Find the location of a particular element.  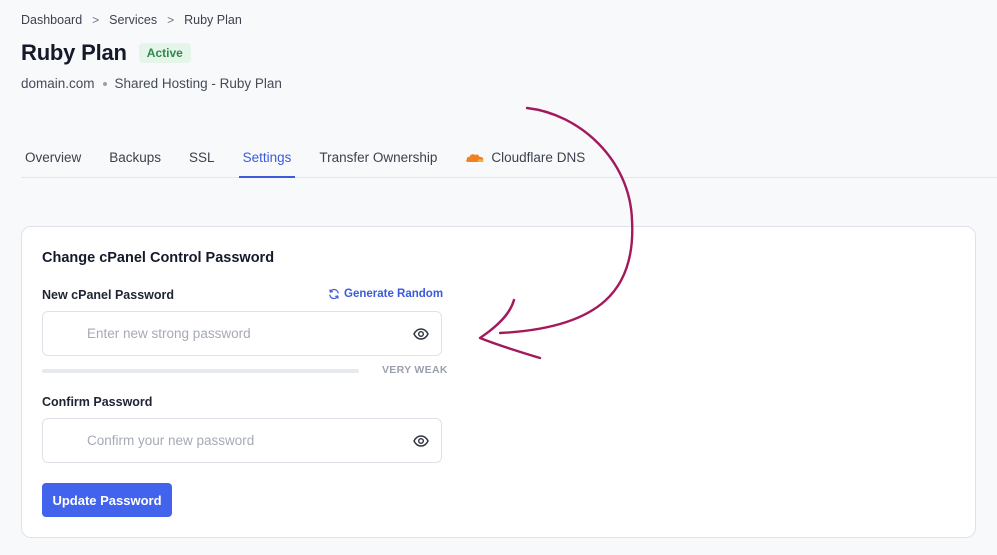

tab-ssl: SSL is located at coordinates (202, 159).